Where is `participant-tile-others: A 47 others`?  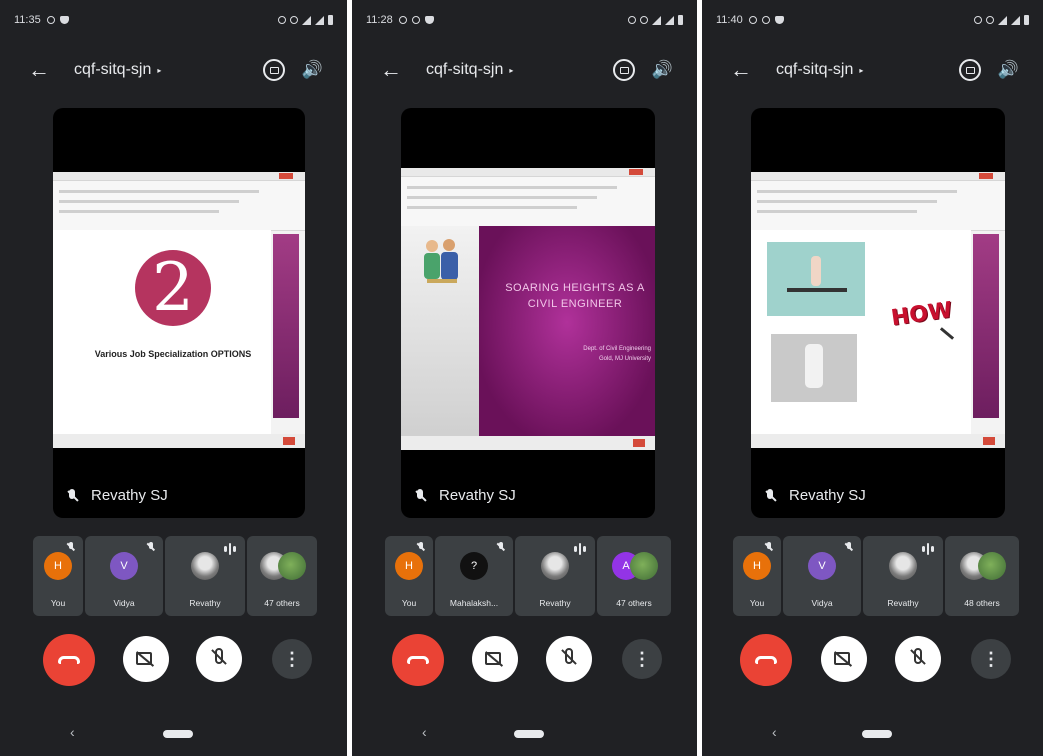 participant-tile-others: A 47 others is located at coordinates (634, 576).